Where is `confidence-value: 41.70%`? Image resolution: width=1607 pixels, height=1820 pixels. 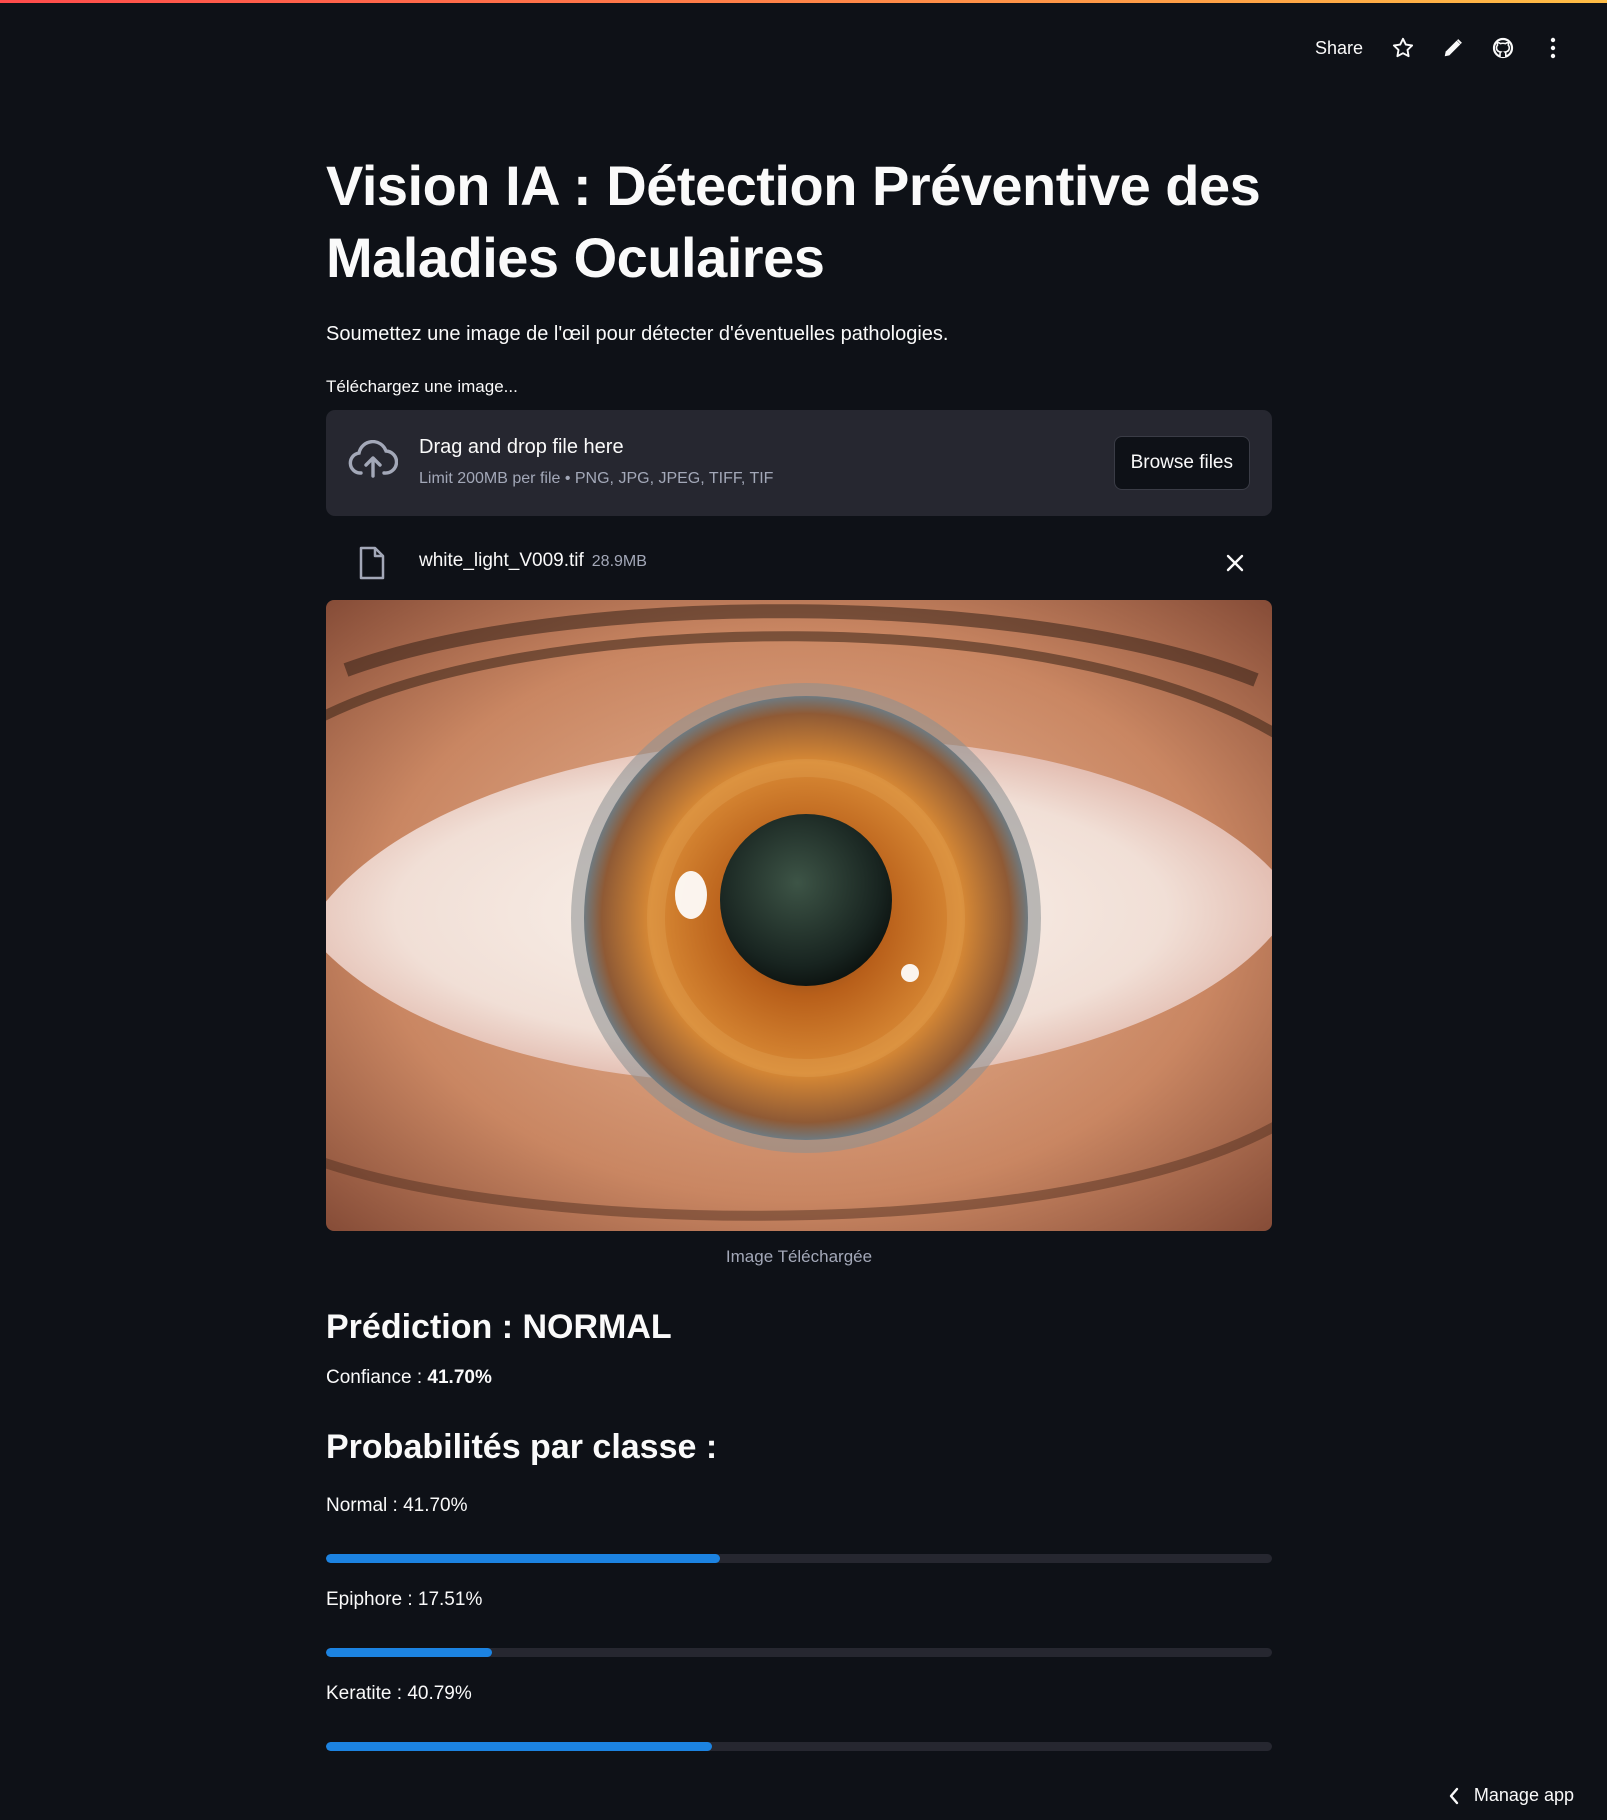
confidence-value: 41.70% is located at coordinates (459, 1377).